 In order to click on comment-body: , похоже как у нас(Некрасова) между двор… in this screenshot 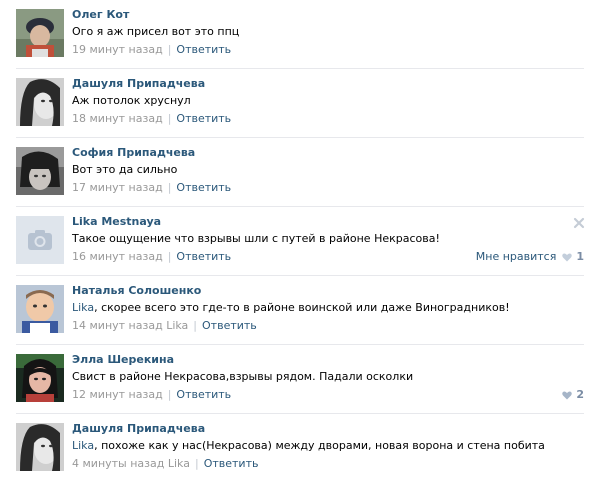, I will do `click(319, 445)`.